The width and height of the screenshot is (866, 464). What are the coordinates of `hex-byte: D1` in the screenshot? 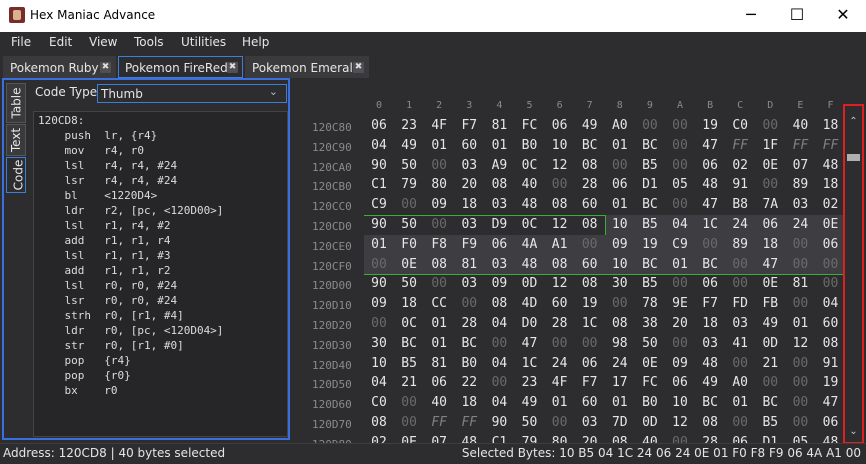 It's located at (650, 184).